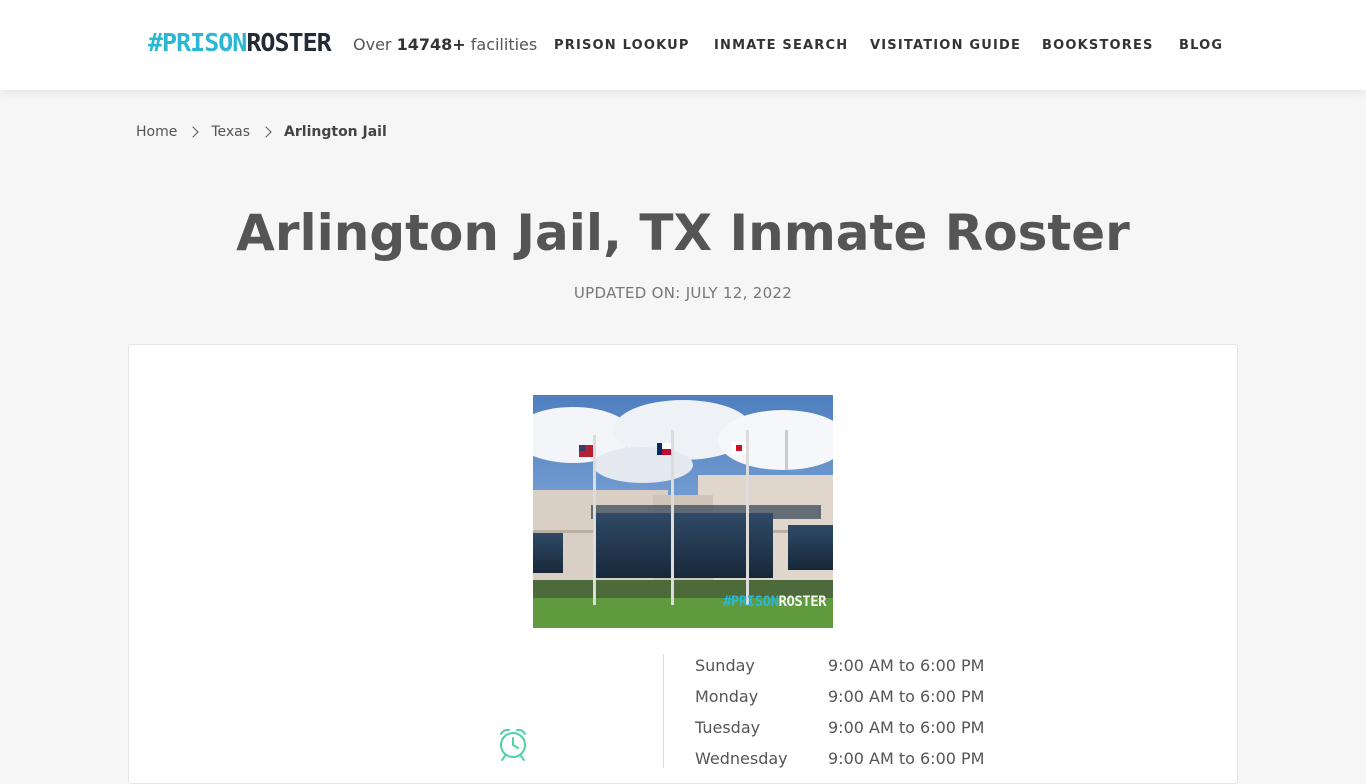 This screenshot has height=784, width=1366. What do you see at coordinates (513, 745) in the screenshot?
I see `alarm-clock-icon` at bounding box center [513, 745].